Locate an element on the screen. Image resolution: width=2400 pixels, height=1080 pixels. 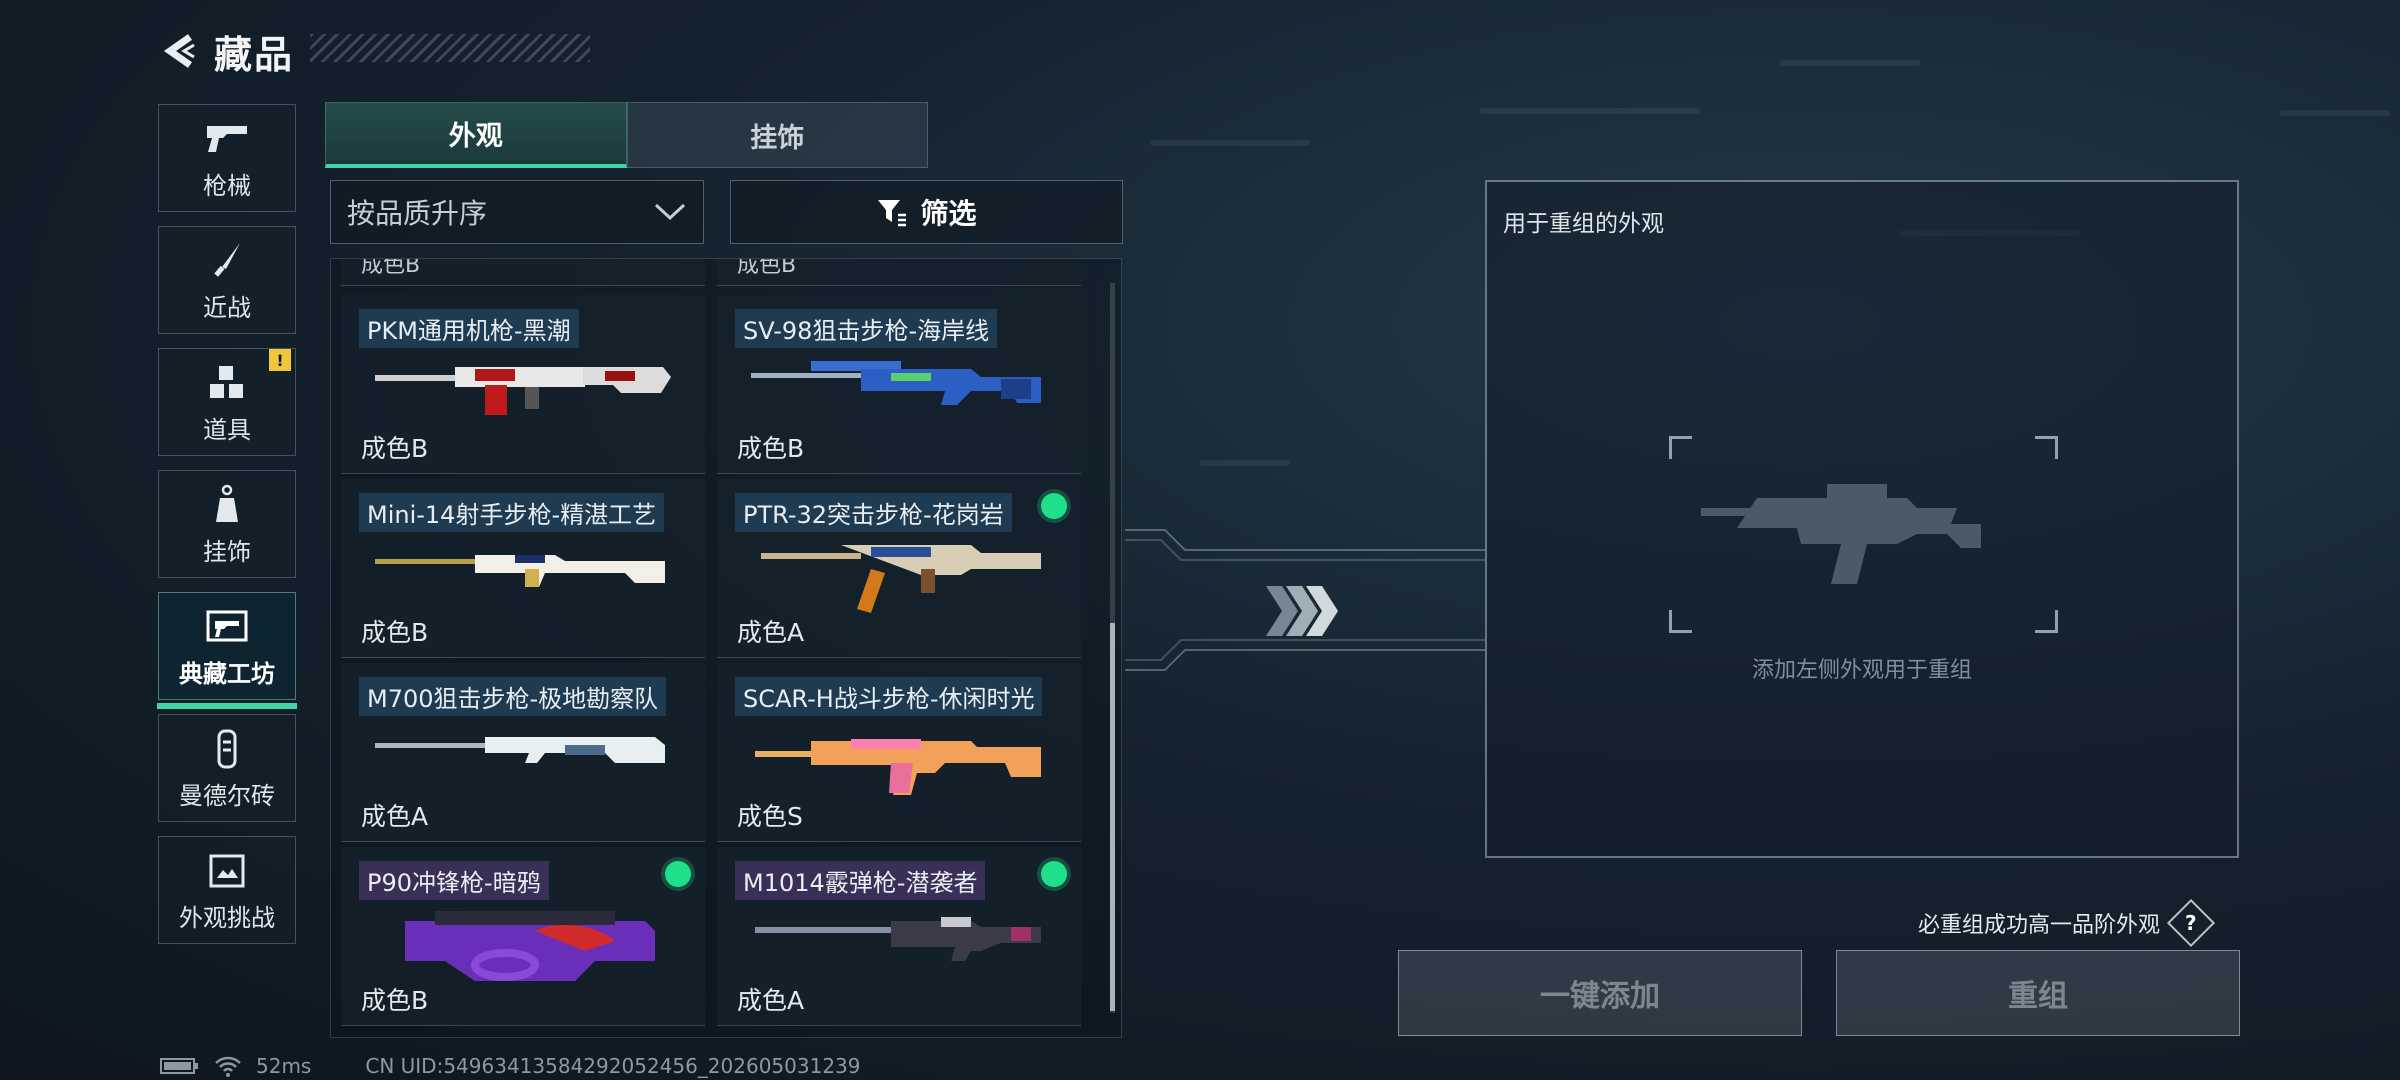
skin-card: P90冲锋枪-暗鸦 成色B is located at coordinates (523, 936).